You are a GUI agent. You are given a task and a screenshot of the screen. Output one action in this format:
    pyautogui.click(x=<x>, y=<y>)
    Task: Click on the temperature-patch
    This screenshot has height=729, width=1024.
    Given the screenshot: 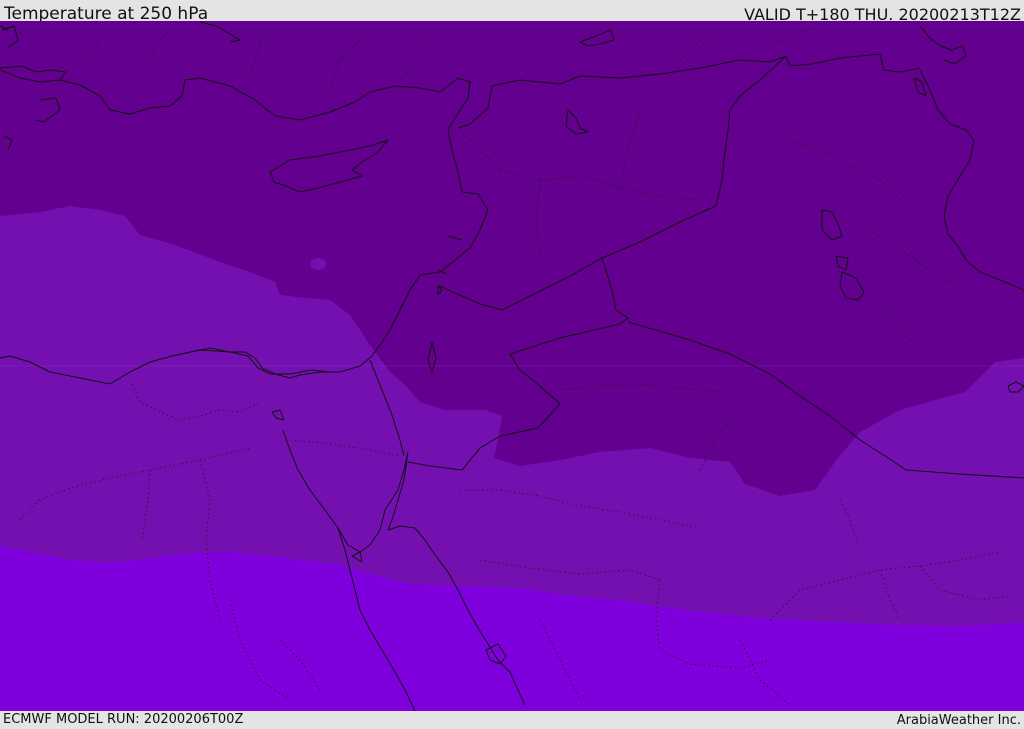 What is the action you would take?
    pyautogui.click(x=318, y=264)
    